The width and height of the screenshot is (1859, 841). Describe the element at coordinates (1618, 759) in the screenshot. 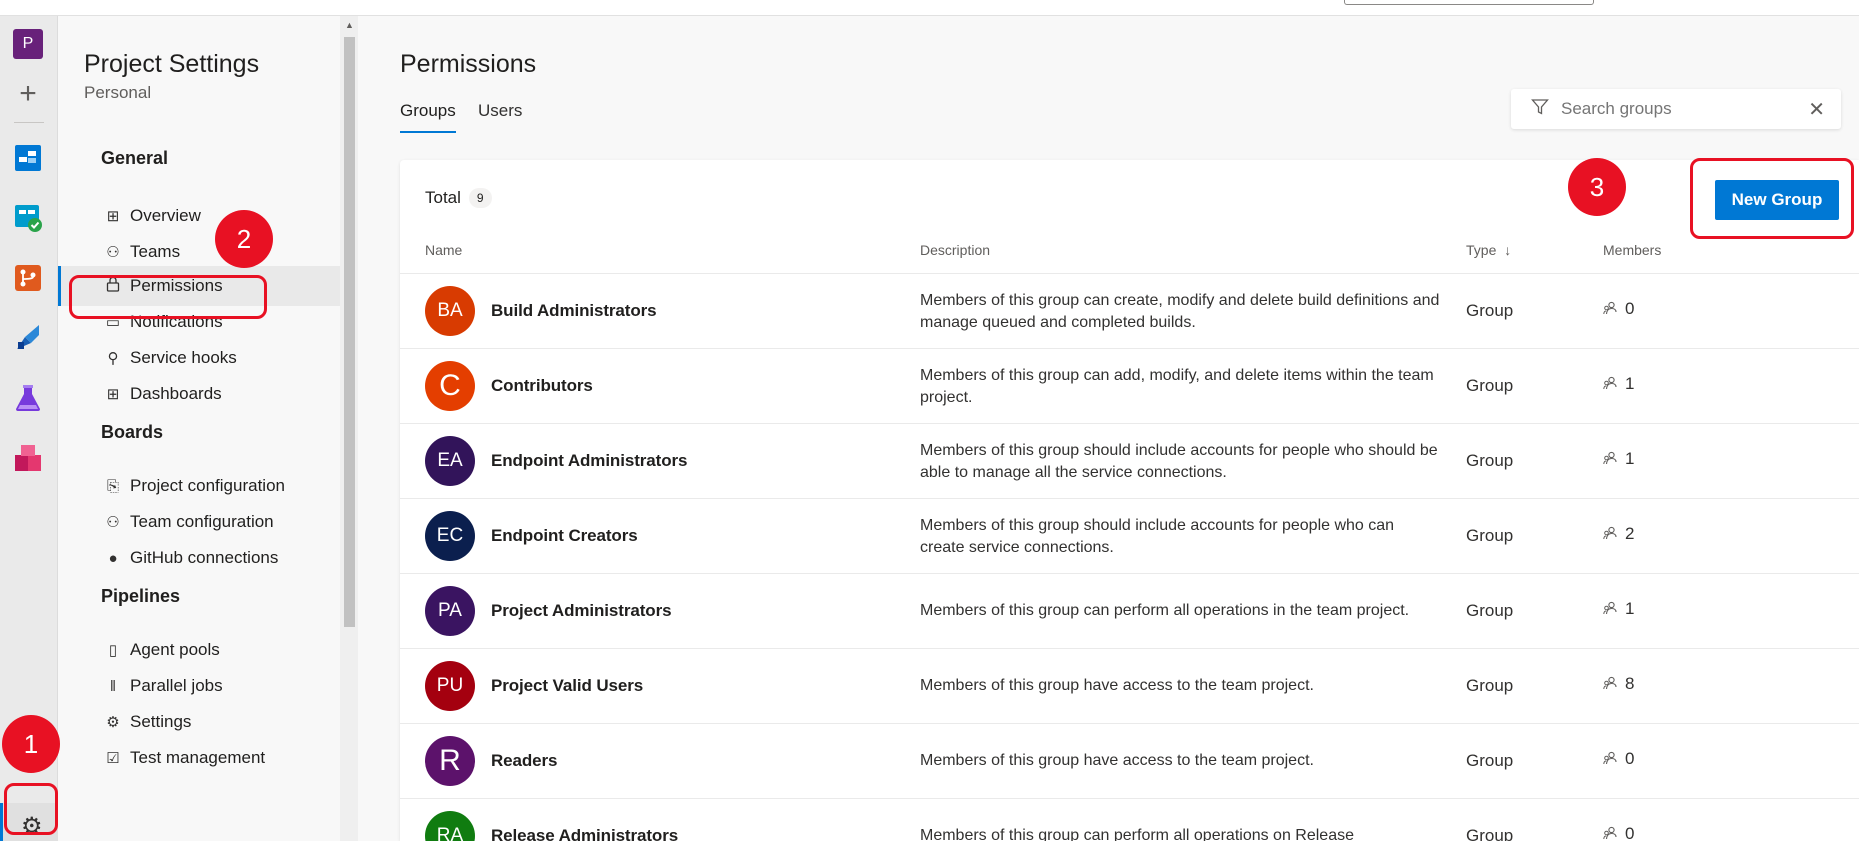

I see `group-members: 0` at that location.